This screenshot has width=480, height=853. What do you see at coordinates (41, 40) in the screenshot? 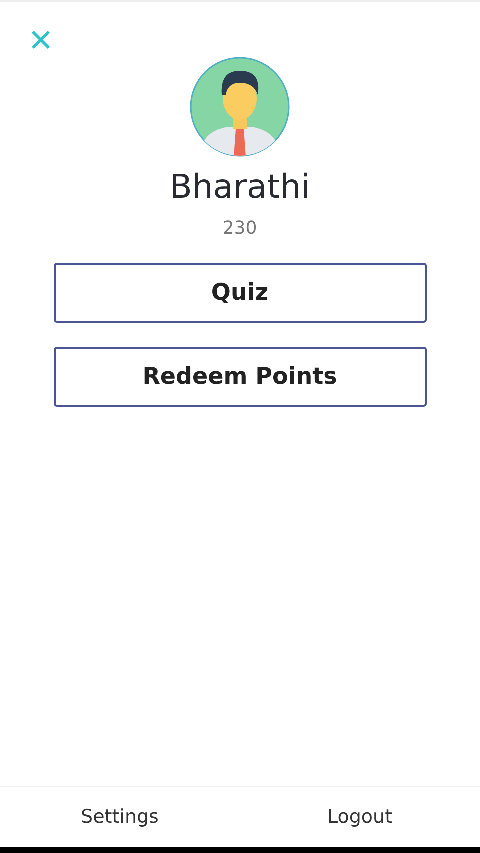
I see `close-icon` at bounding box center [41, 40].